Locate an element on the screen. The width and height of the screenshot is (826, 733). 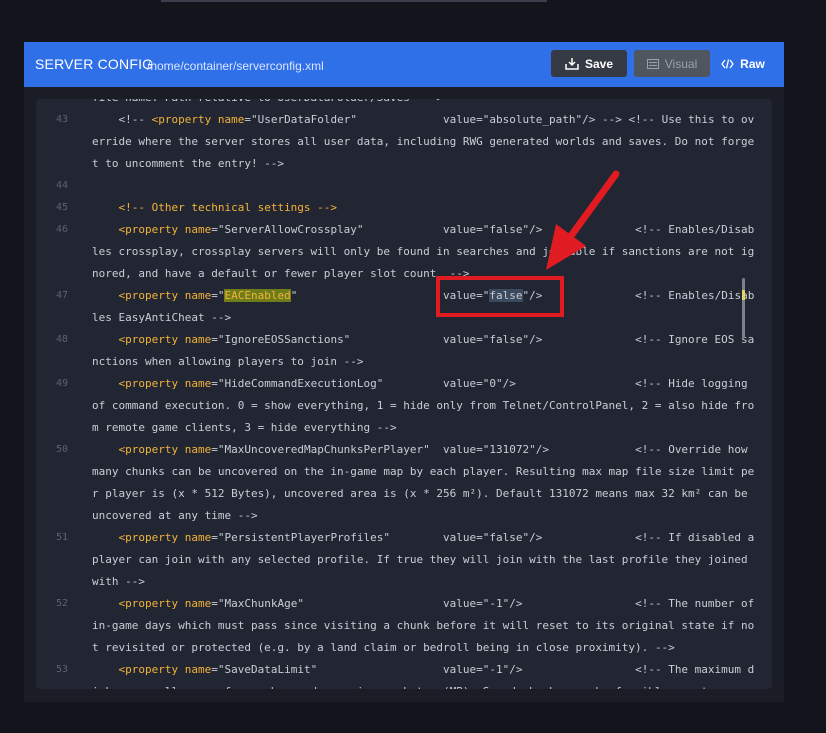
line-number: 53 is located at coordinates (62, 669).